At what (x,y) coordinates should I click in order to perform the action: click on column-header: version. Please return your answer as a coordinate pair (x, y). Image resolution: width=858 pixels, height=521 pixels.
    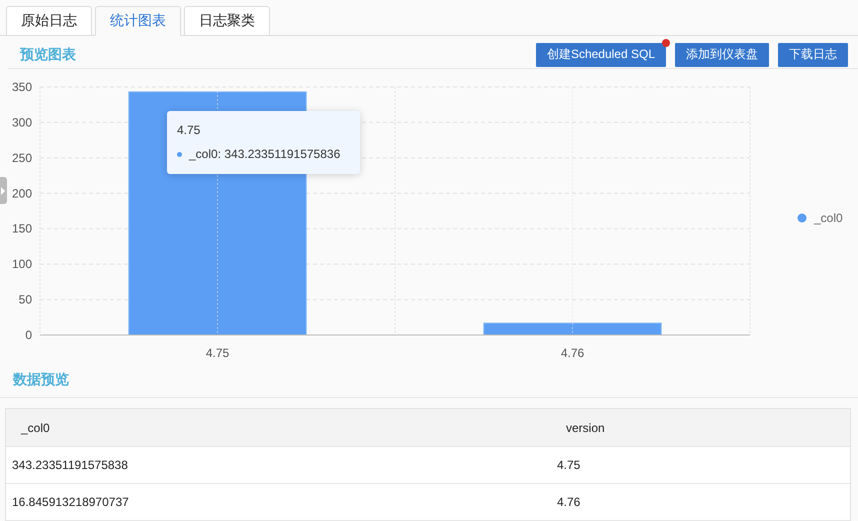
    Looking at the image, I should click on (700, 427).